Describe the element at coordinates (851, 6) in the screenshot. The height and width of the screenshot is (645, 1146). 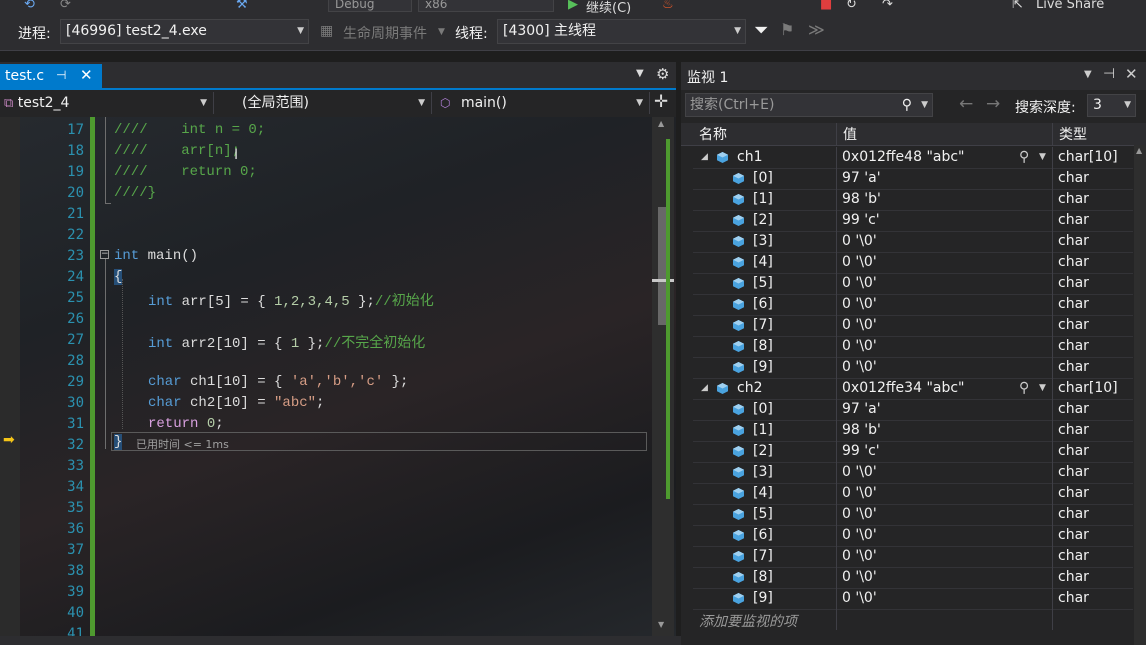
I see `restart-icon: ↻` at that location.